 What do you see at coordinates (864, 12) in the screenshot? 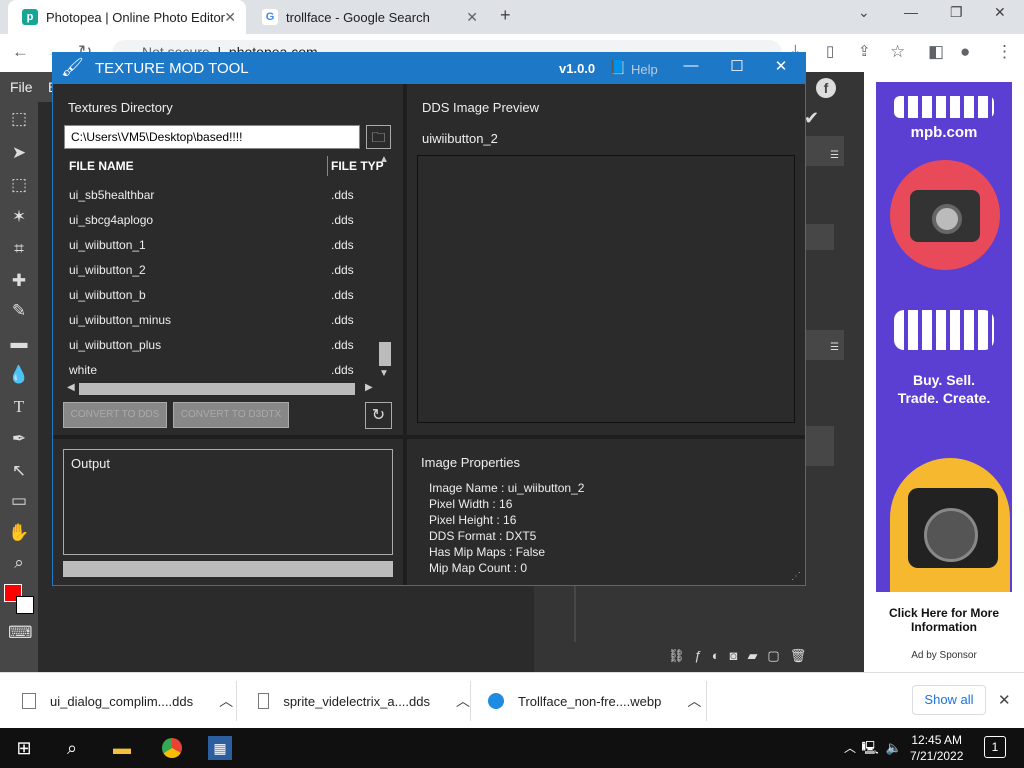
I see `tab-search-icon: ⌄` at bounding box center [864, 12].